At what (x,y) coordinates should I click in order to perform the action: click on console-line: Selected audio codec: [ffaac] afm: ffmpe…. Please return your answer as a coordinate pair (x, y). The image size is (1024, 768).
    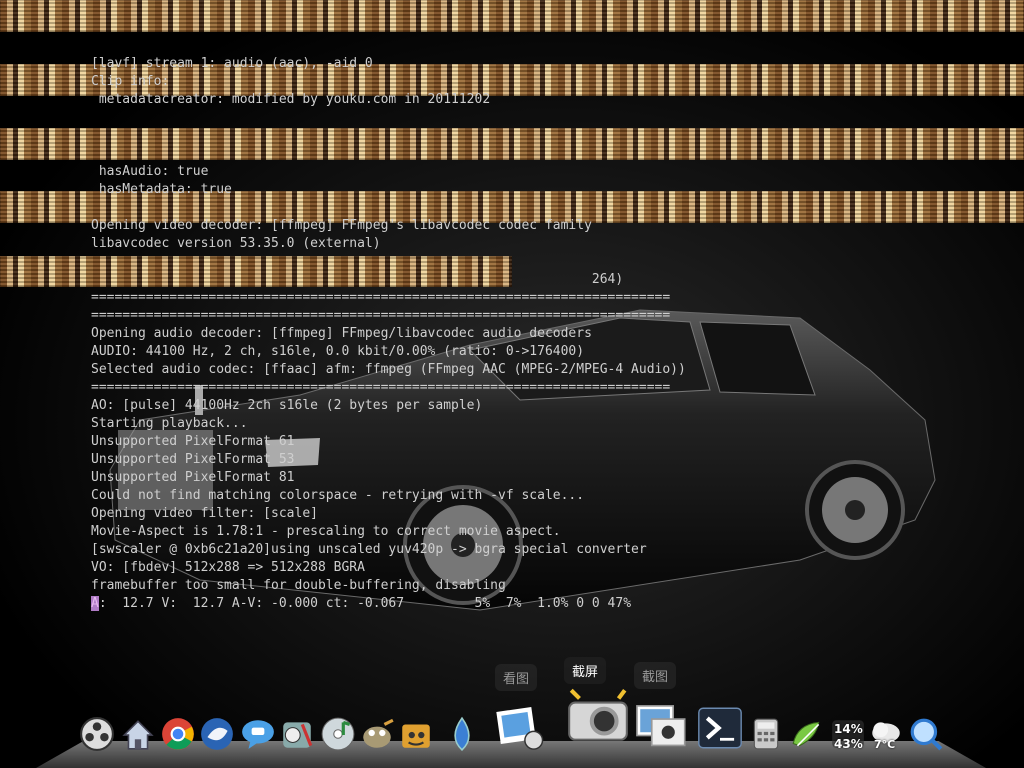
    Looking at the image, I should click on (388, 369).